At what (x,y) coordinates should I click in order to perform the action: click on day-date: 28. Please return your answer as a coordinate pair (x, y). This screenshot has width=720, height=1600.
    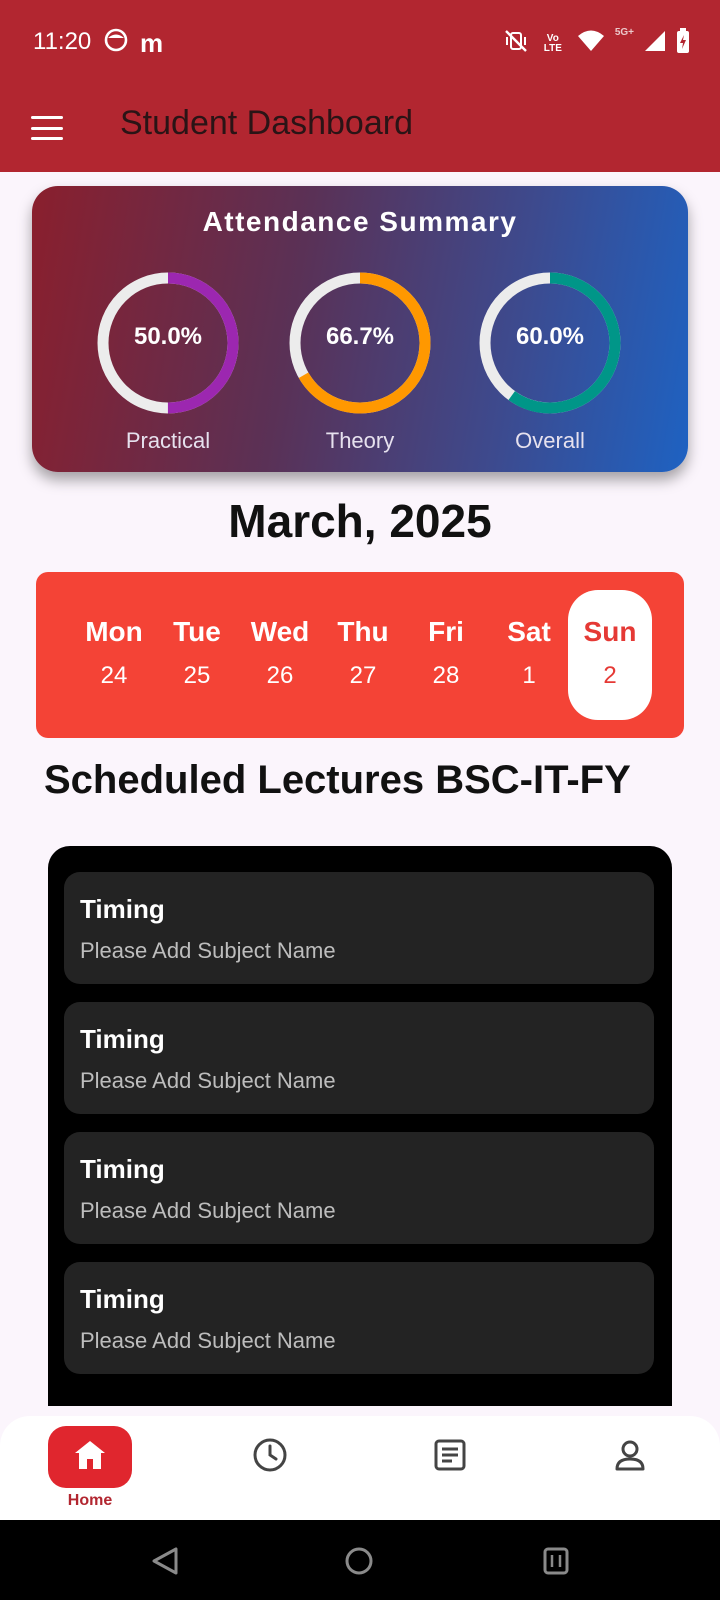
    Looking at the image, I should click on (446, 675).